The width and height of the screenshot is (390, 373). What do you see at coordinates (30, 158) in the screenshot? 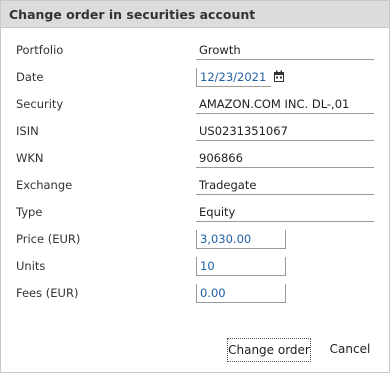
I see `wkn-label: WKN` at bounding box center [30, 158].